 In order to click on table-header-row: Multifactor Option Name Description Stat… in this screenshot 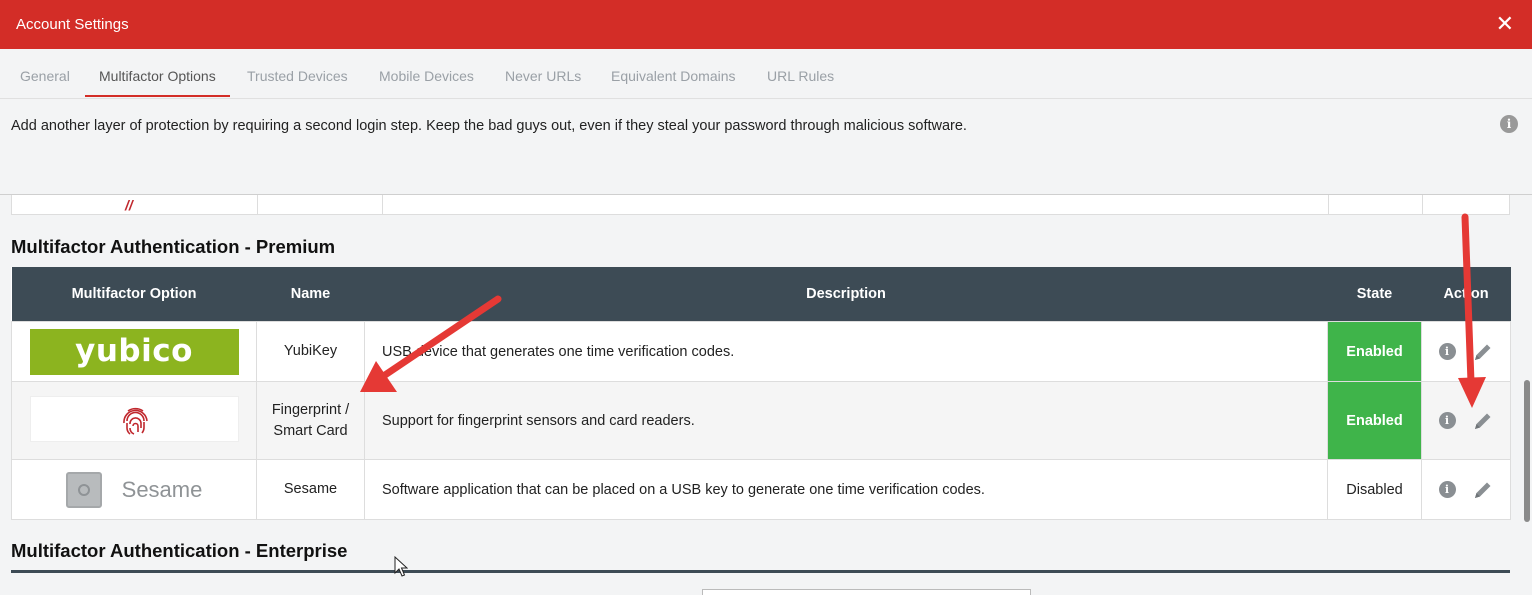, I will do `click(761, 294)`.